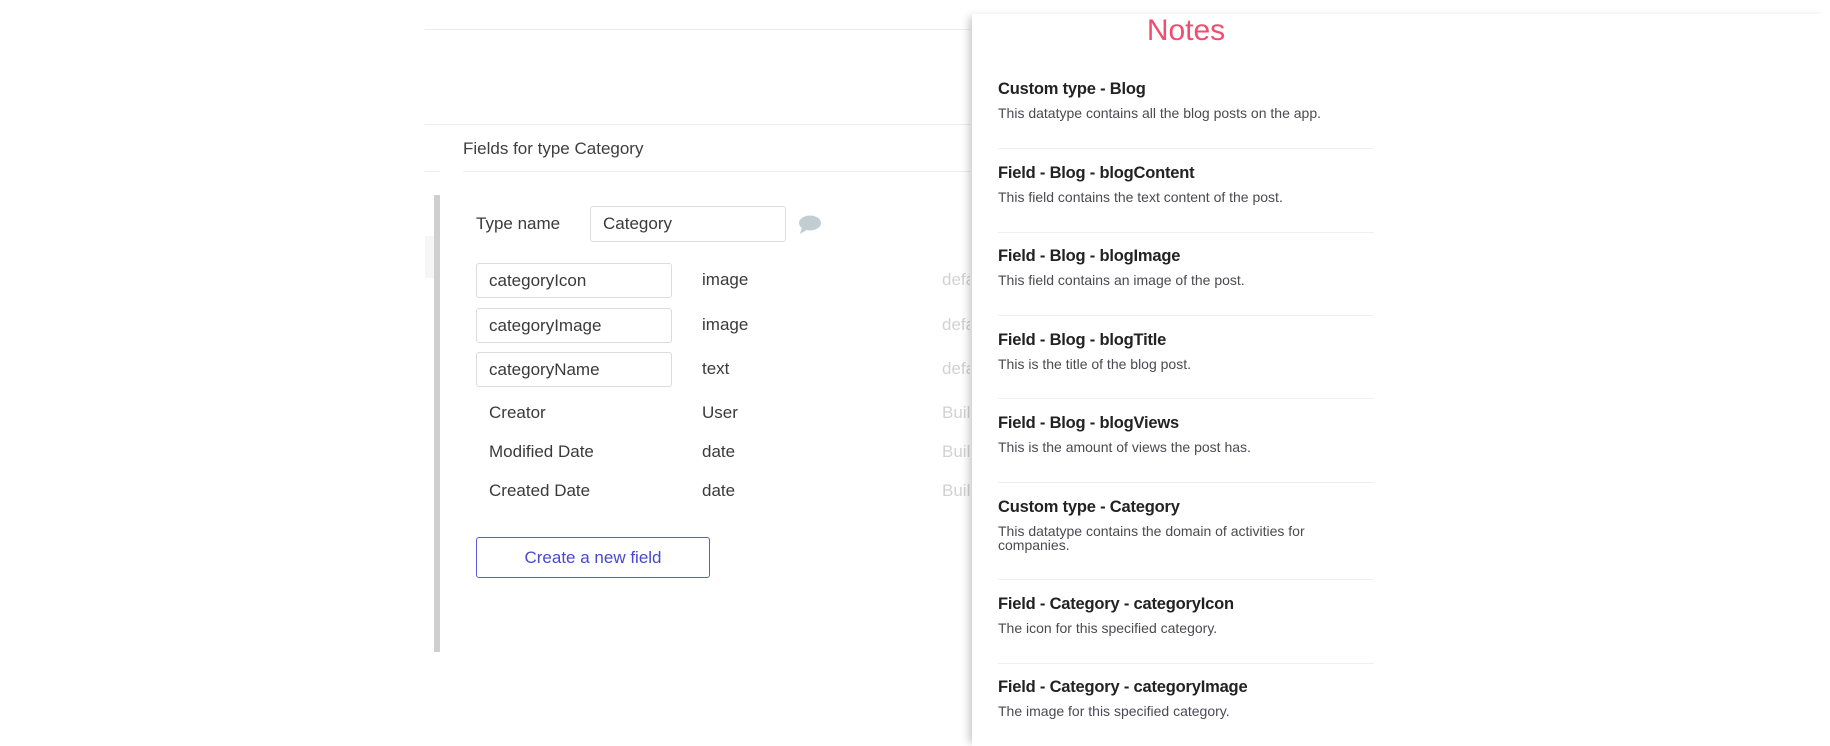  What do you see at coordinates (574, 325) in the screenshot?
I see `field-name-input: categoryImage` at bounding box center [574, 325].